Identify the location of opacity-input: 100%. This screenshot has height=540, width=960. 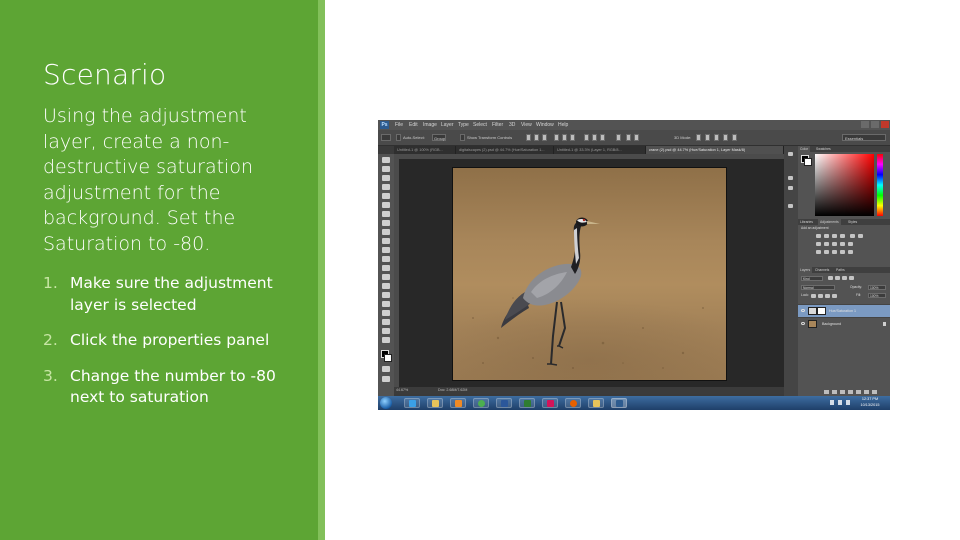
(877, 287).